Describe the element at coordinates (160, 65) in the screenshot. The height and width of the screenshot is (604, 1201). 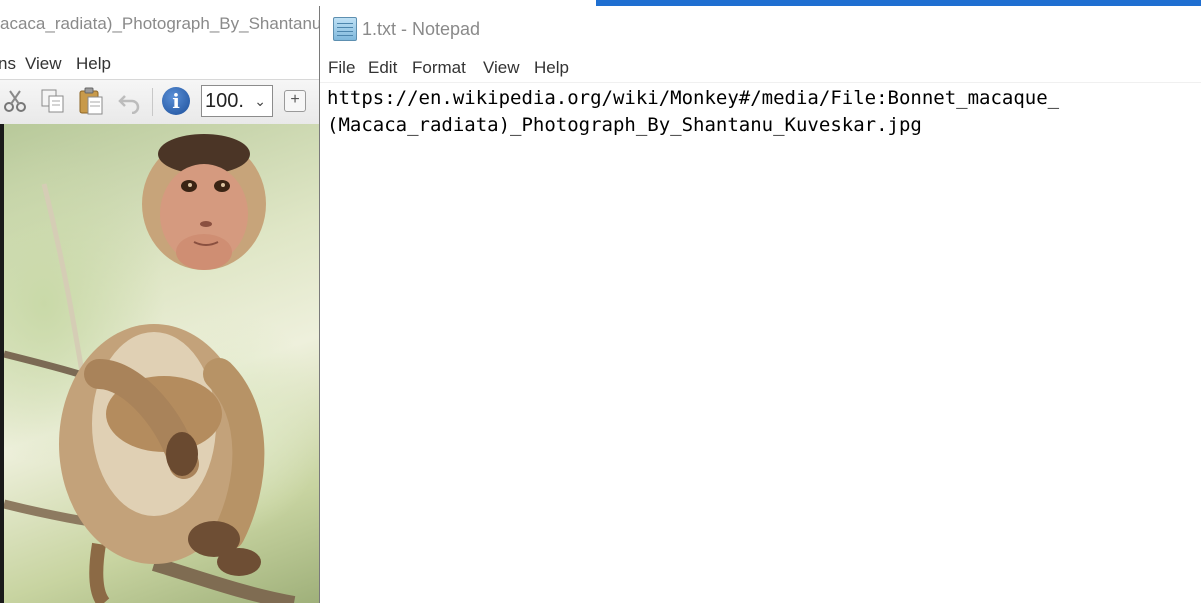
I see `viewer-menu-bar: ns View Help` at that location.